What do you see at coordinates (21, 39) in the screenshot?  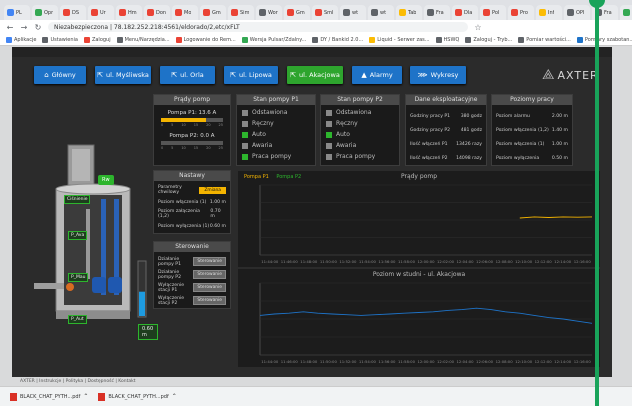 I see `bookmark-item: Aplikacje` at bounding box center [21, 39].